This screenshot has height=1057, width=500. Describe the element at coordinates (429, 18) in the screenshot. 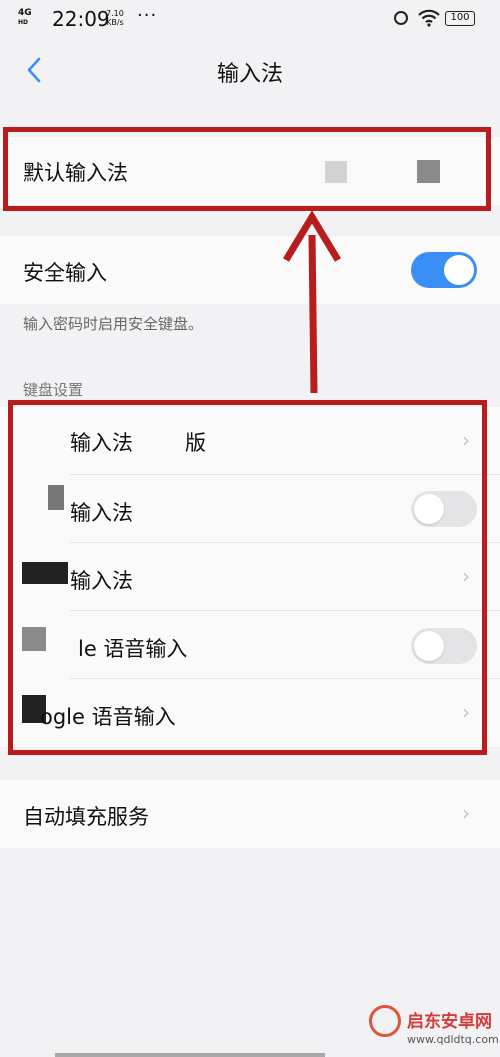

I see `wifi-icon` at that location.